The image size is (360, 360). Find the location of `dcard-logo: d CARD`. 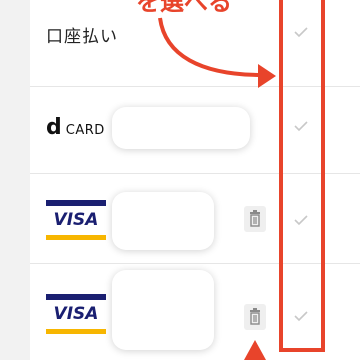

dcard-logo: d CARD is located at coordinates (75, 127).